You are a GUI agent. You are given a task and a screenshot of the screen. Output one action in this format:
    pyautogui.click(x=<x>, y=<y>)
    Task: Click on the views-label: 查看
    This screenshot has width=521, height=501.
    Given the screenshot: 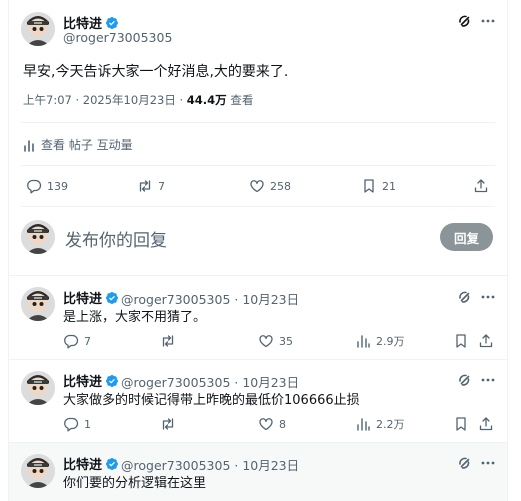 What is the action you would take?
    pyautogui.click(x=240, y=100)
    